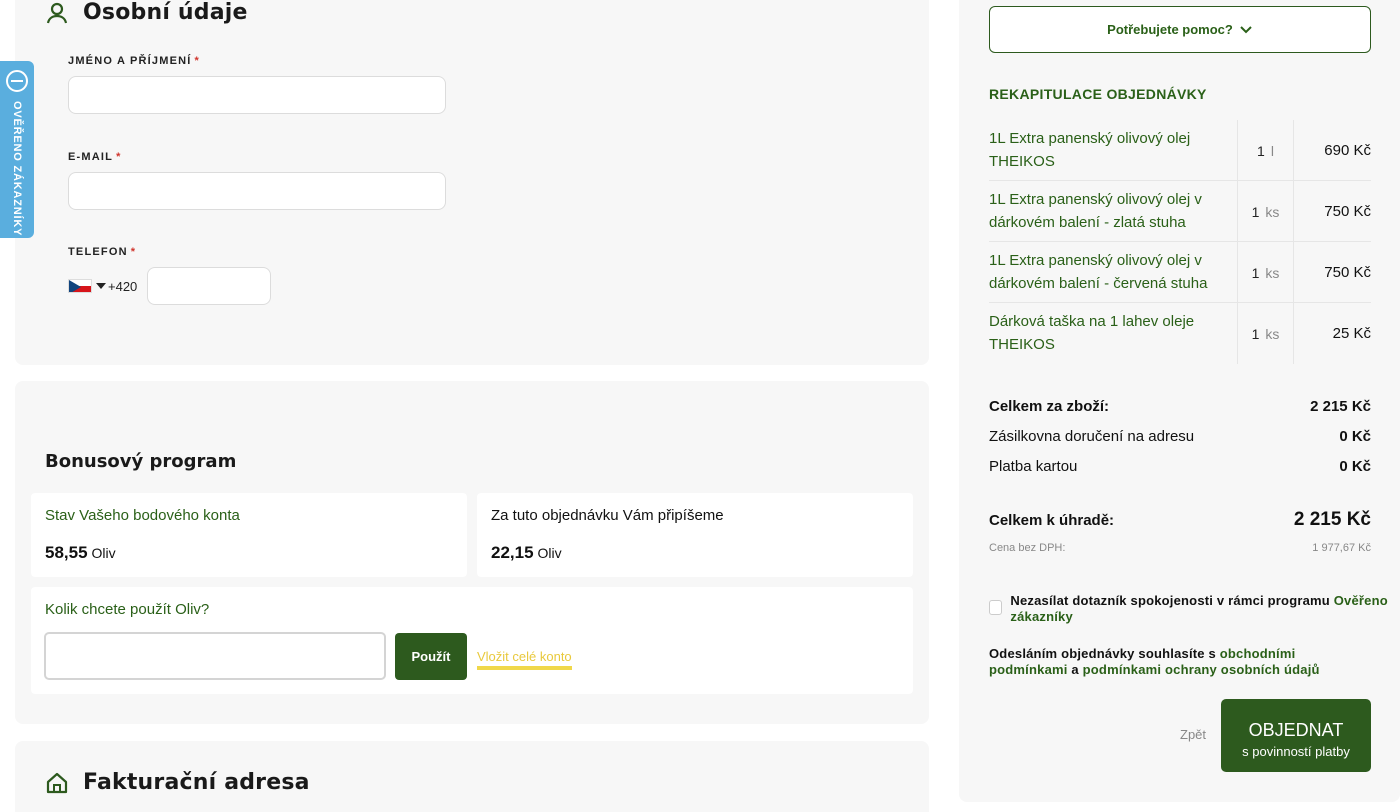  Describe the element at coordinates (249, 535) in the screenshot. I see `balance-card: Stav Vašeho bodového konta 58,55 Oliv` at that location.